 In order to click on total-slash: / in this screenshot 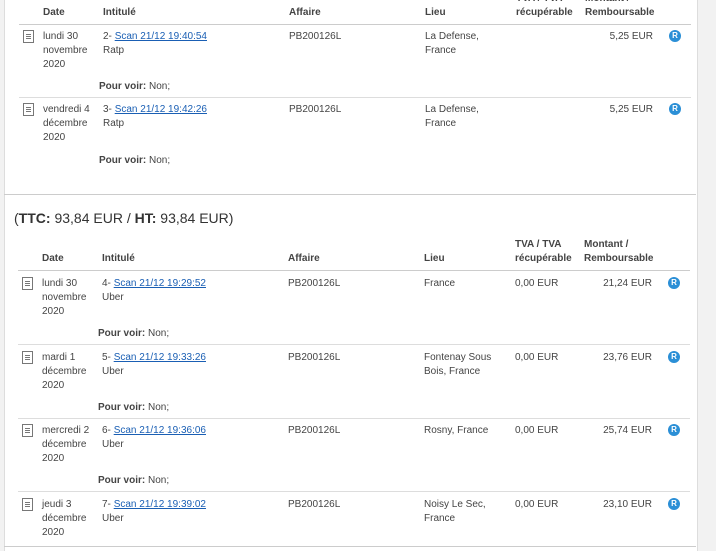, I will do `click(128, 218)`.